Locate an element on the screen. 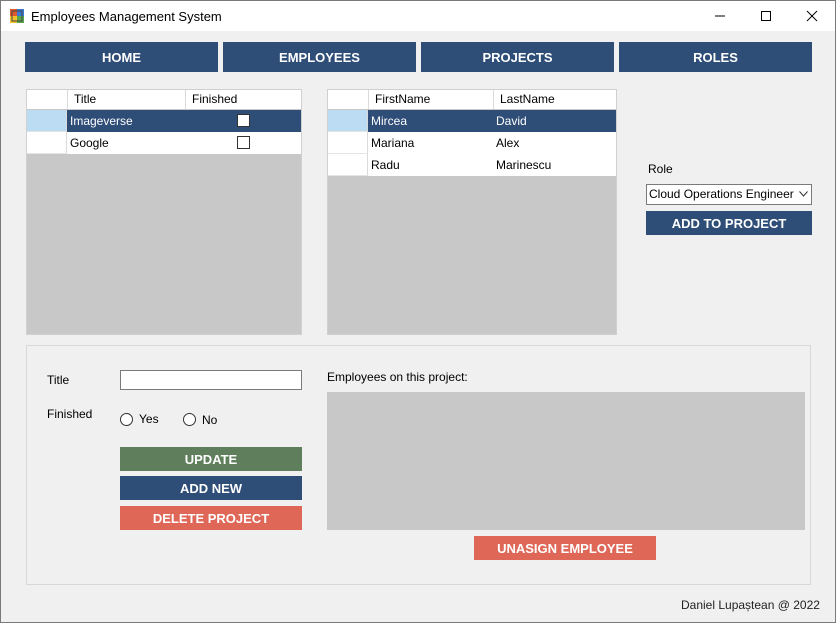 This screenshot has height=623, width=836. nav-roles-button: ROLES is located at coordinates (715, 57).